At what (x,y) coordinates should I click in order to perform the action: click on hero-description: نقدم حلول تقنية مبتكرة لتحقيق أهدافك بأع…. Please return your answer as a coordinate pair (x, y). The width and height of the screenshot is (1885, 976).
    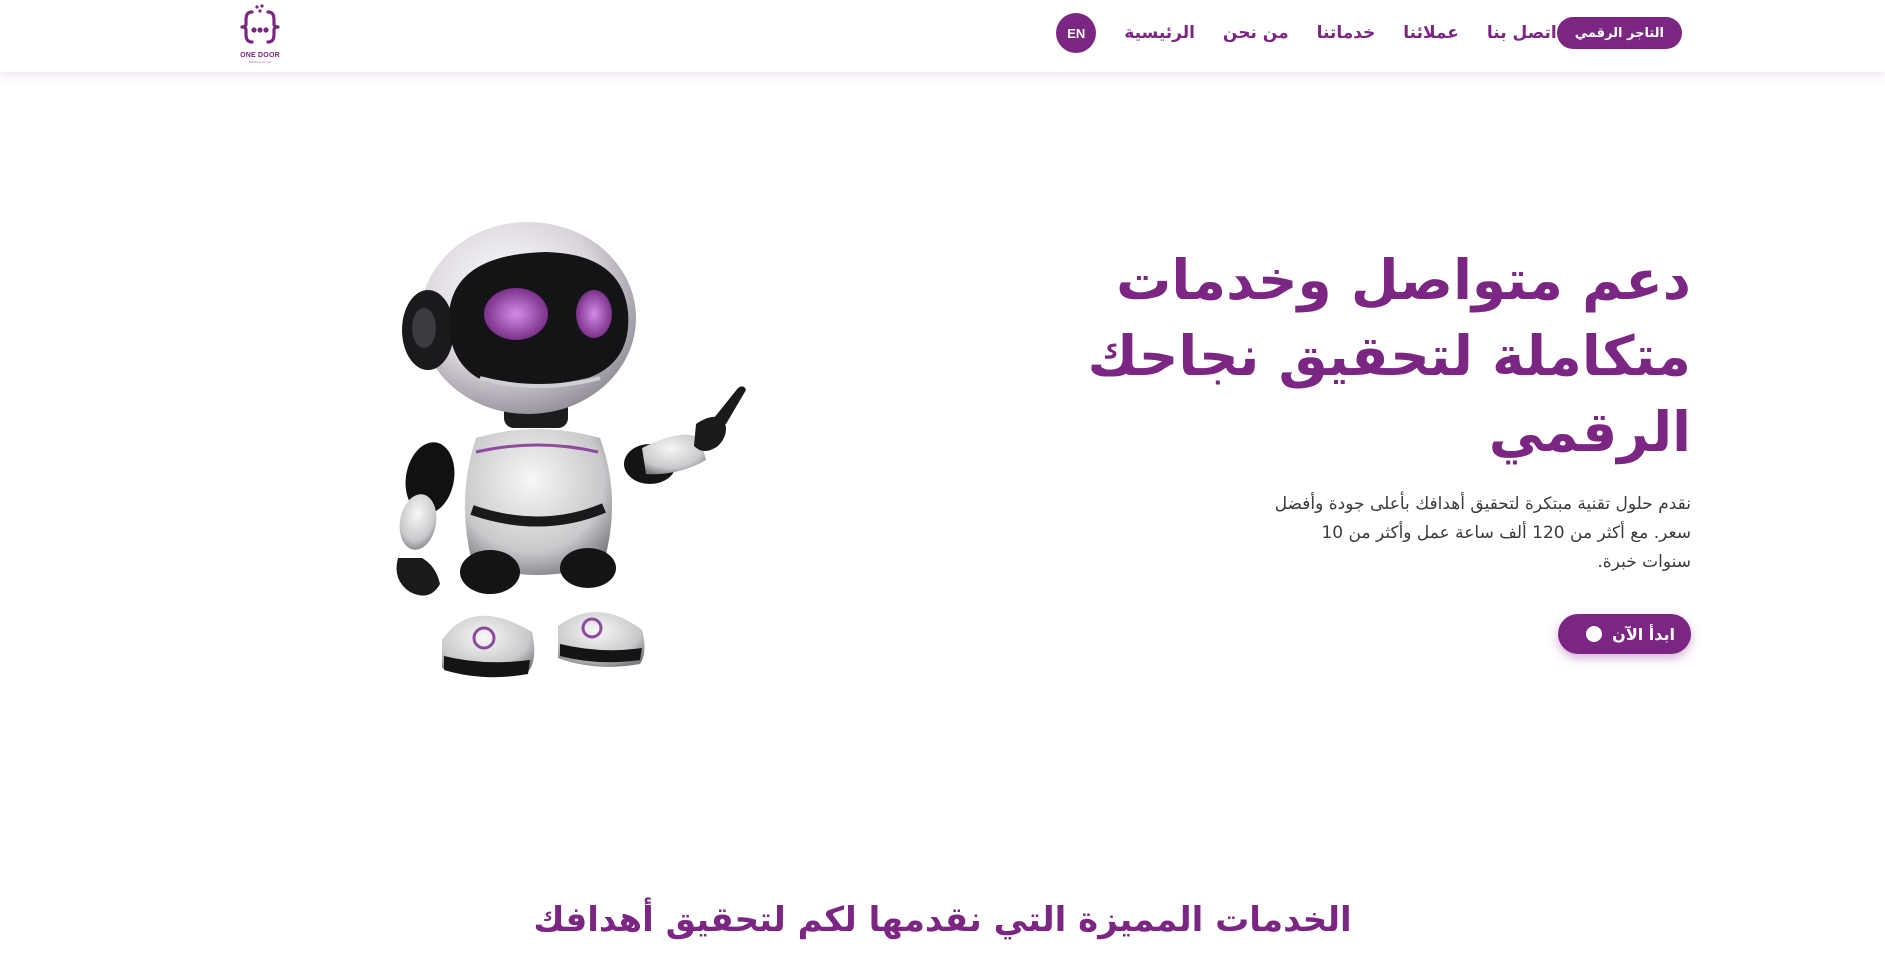
    Looking at the image, I should click on (1482, 533).